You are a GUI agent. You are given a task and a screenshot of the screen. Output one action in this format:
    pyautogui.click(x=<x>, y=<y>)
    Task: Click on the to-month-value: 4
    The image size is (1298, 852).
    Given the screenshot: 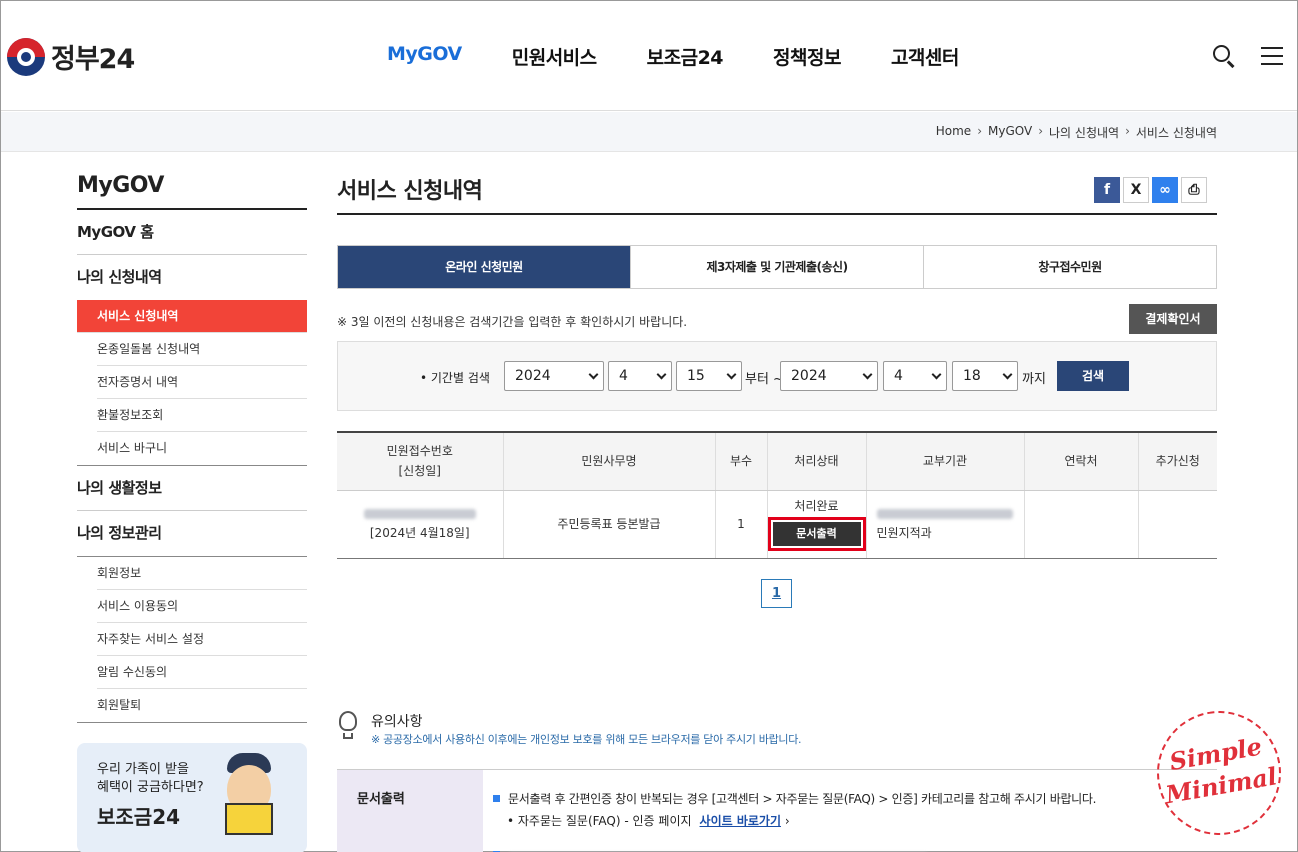 What is the action you would take?
    pyautogui.click(x=898, y=376)
    